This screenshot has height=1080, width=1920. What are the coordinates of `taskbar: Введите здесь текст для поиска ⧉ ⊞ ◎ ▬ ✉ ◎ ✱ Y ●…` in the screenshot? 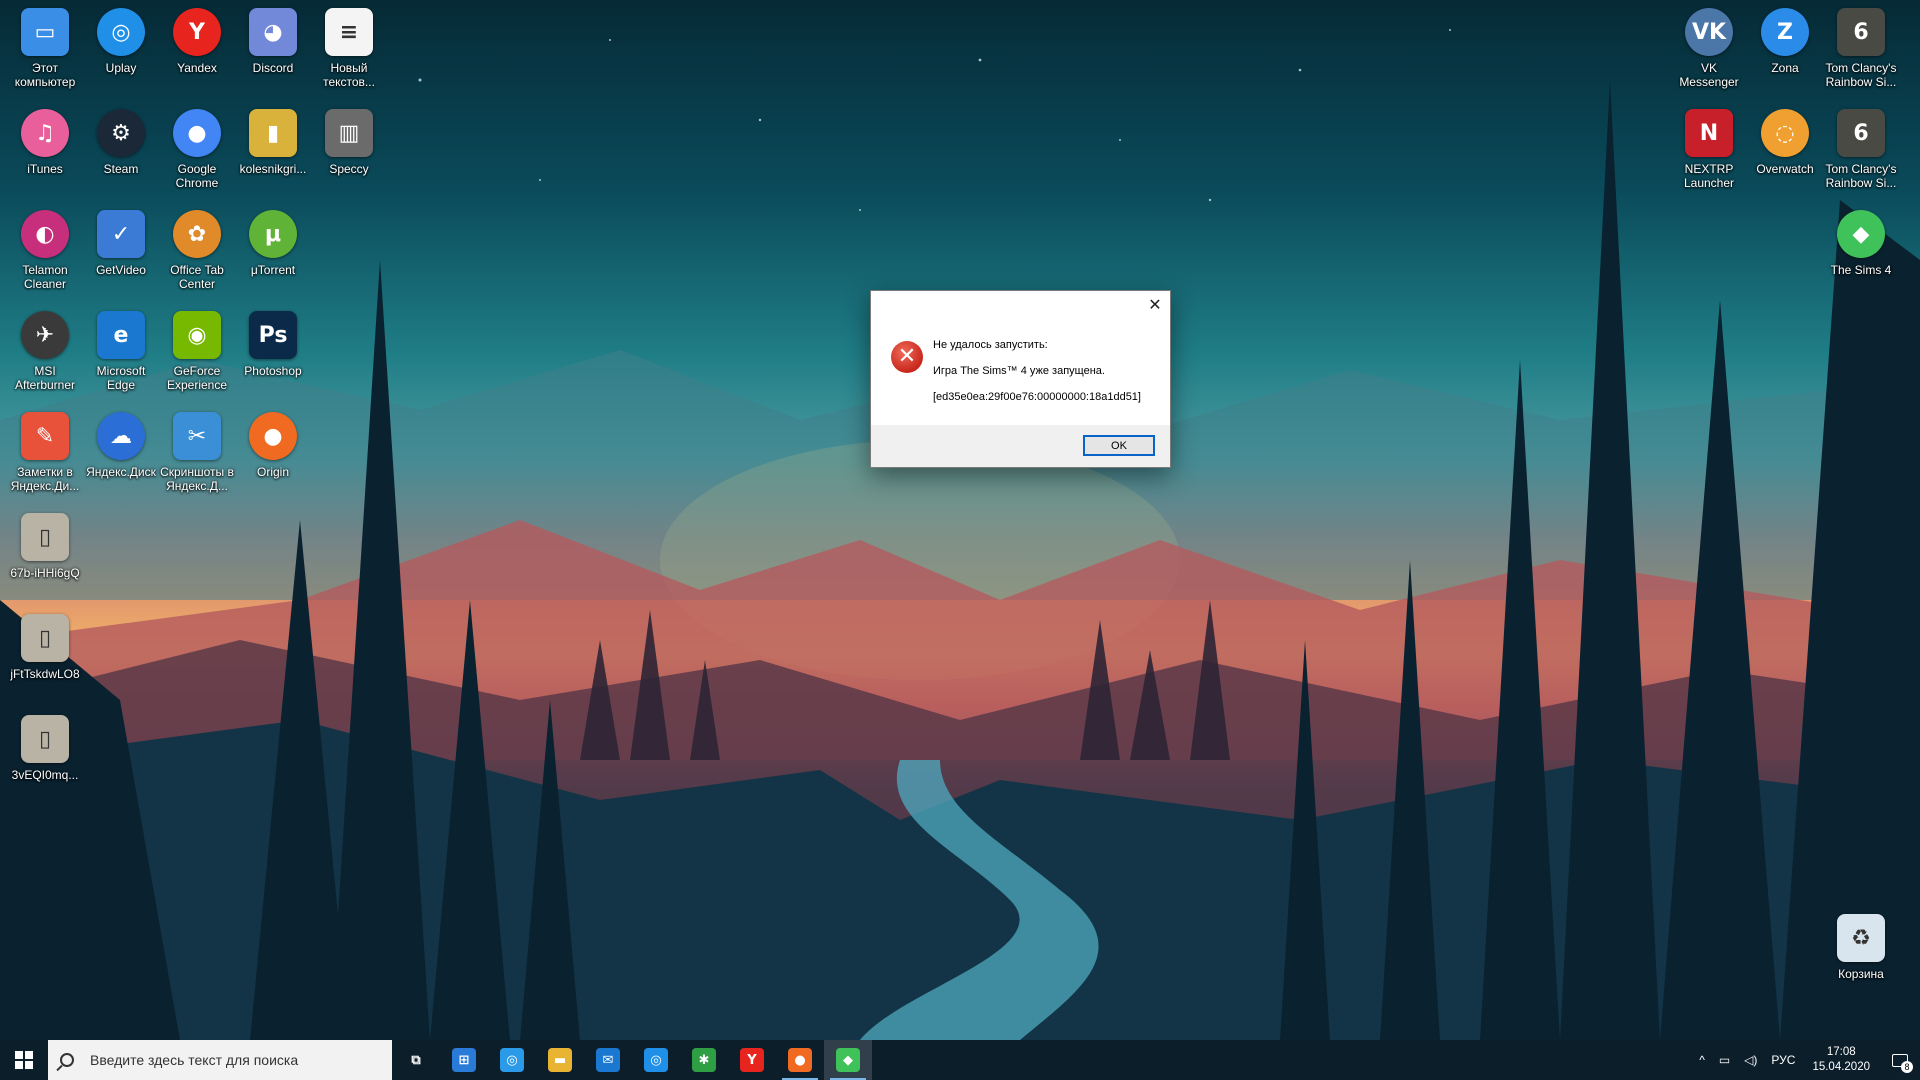 It's located at (960, 1060).